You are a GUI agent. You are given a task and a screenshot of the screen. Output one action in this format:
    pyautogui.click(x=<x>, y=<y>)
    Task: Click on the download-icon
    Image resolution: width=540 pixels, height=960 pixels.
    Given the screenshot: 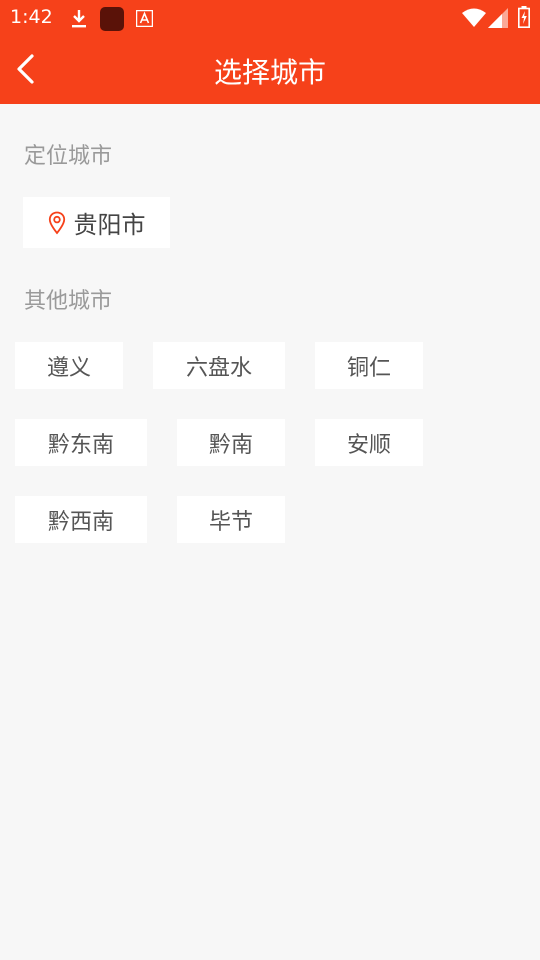 What is the action you would take?
    pyautogui.click(x=79, y=19)
    